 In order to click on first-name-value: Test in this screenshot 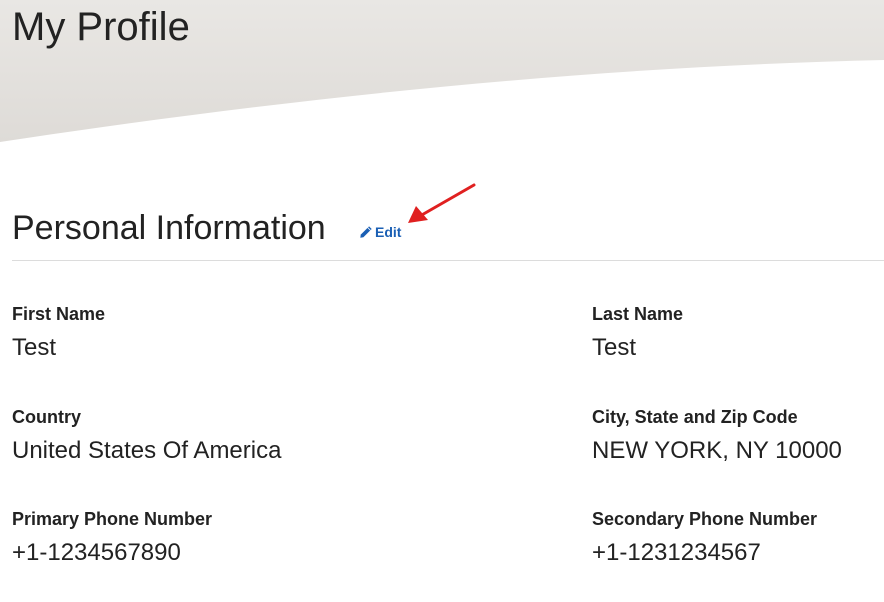, I will do `click(34, 347)`.